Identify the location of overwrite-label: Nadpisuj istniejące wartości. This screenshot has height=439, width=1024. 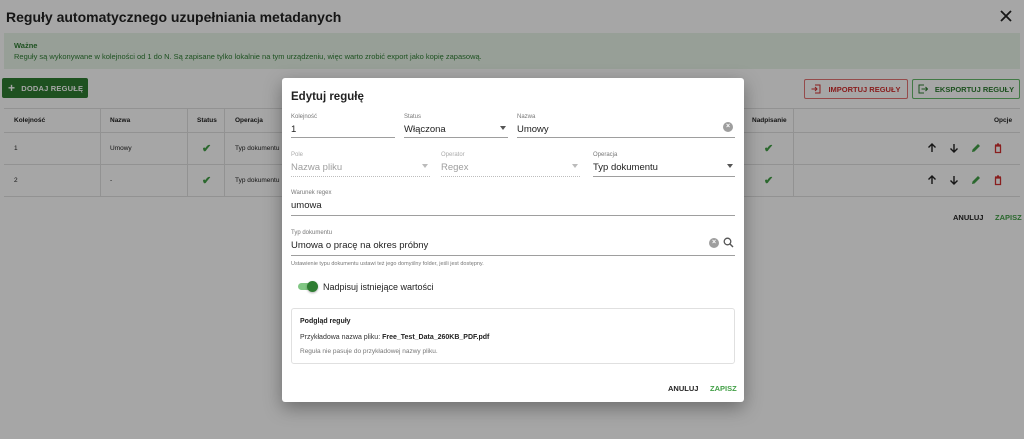
(378, 287).